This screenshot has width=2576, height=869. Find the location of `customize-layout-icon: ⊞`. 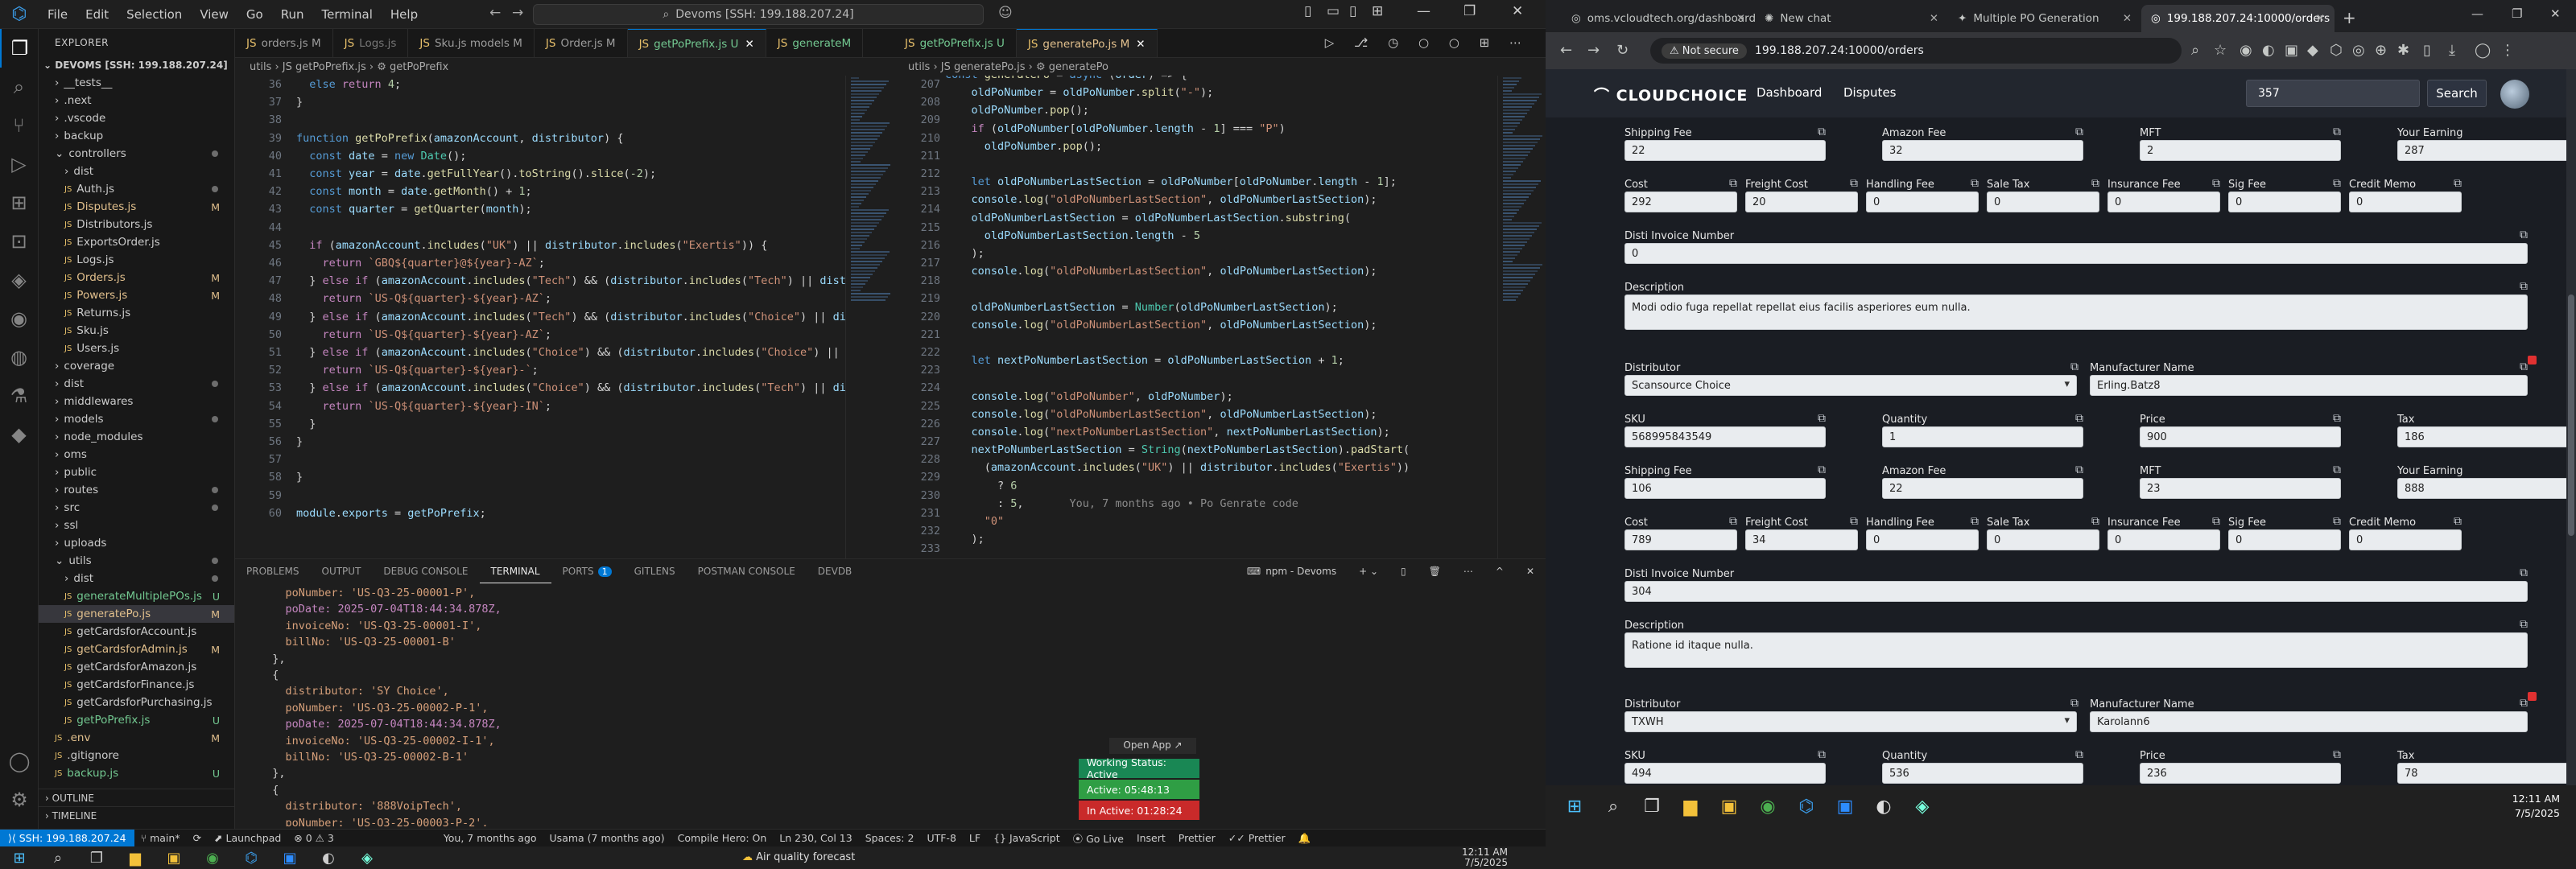

customize-layout-icon: ⊞ is located at coordinates (1377, 11).